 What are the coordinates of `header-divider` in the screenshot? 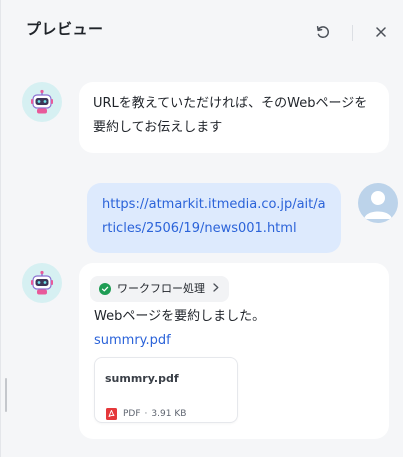 It's located at (352, 33).